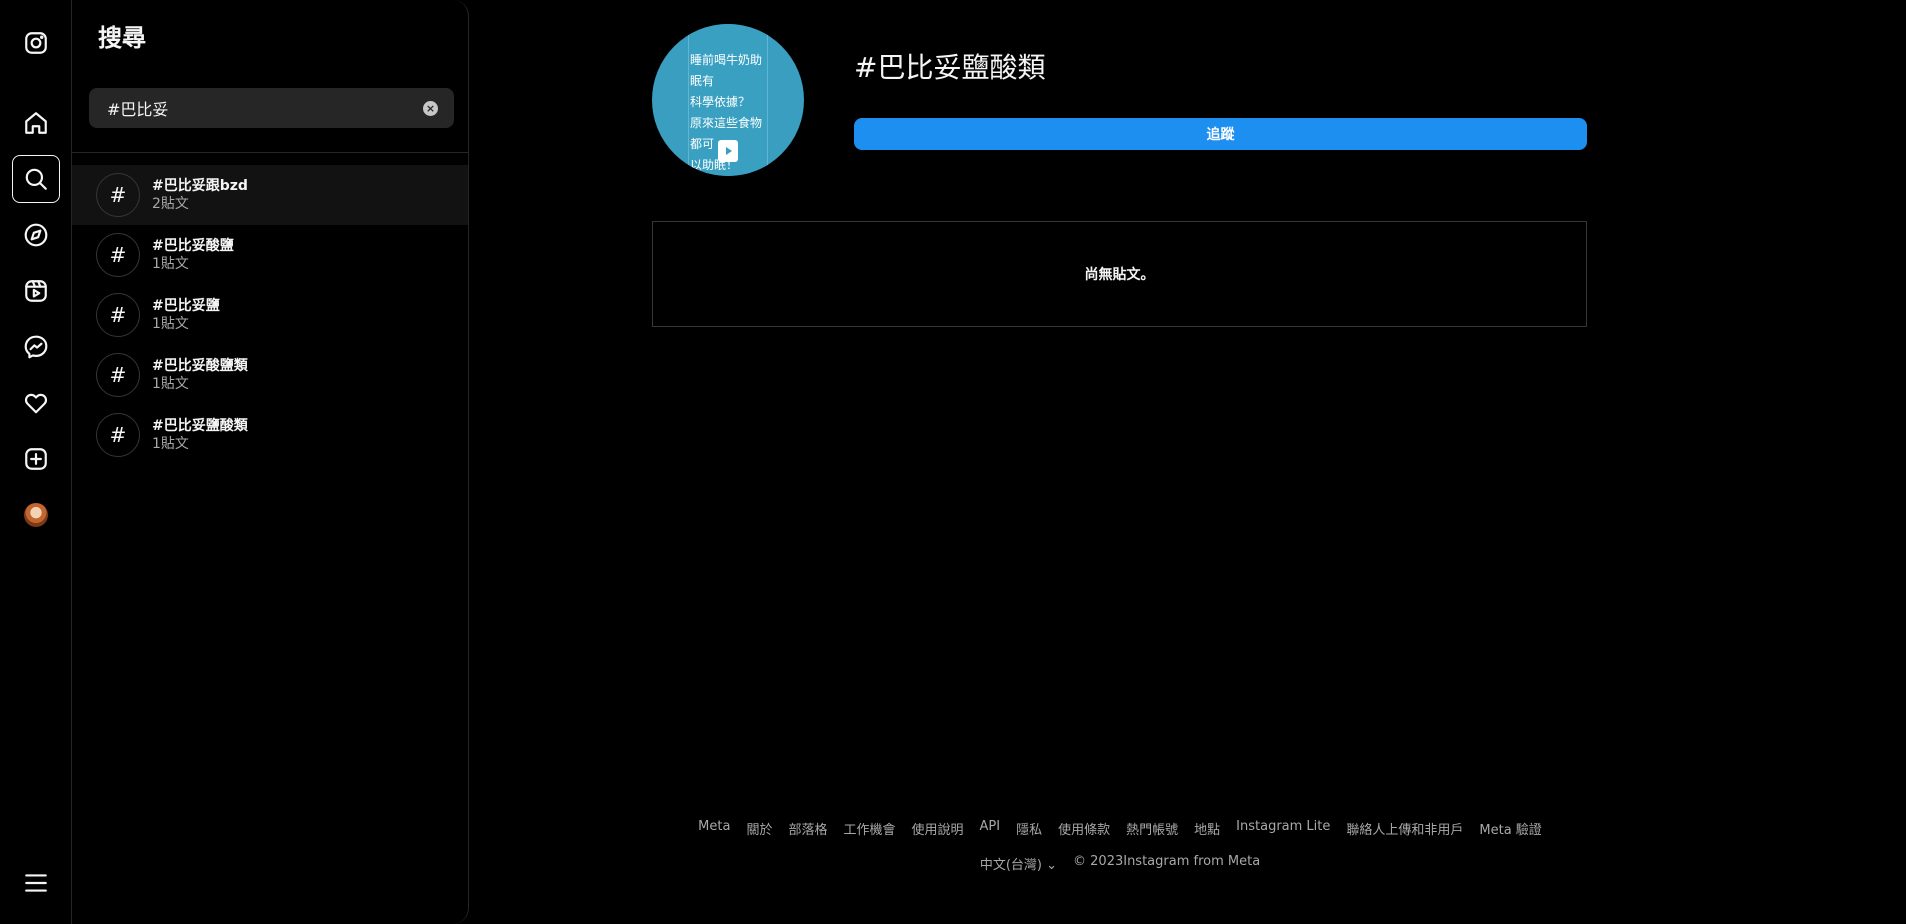  Describe the element at coordinates (430, 108) in the screenshot. I see `clear-search-icon: ×` at that location.